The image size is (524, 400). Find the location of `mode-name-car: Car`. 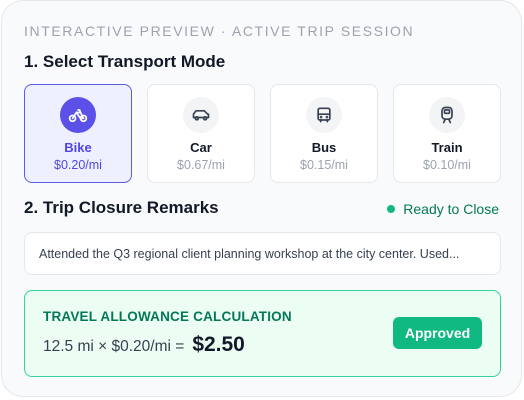

mode-name-car: Car is located at coordinates (201, 147).